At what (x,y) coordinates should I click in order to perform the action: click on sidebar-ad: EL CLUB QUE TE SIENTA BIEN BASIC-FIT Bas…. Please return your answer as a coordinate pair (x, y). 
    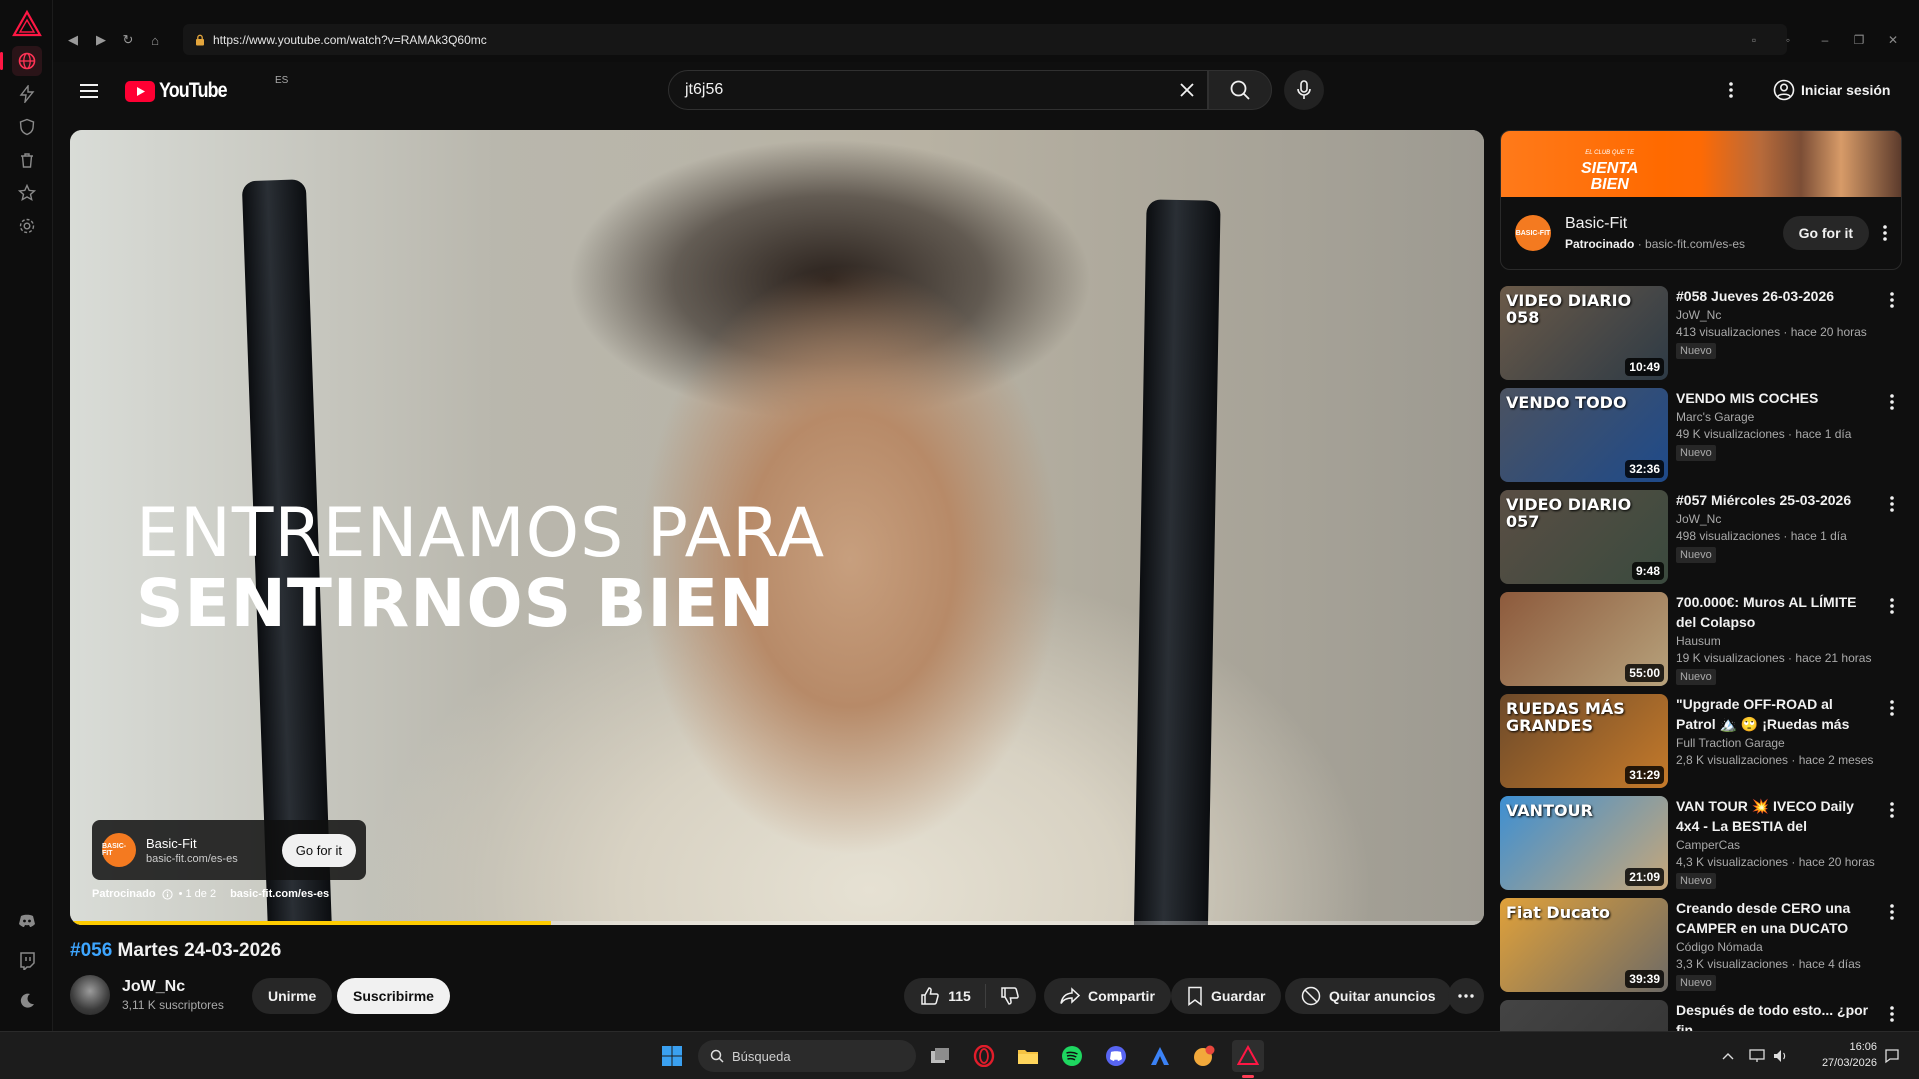
    Looking at the image, I should click on (1701, 200).